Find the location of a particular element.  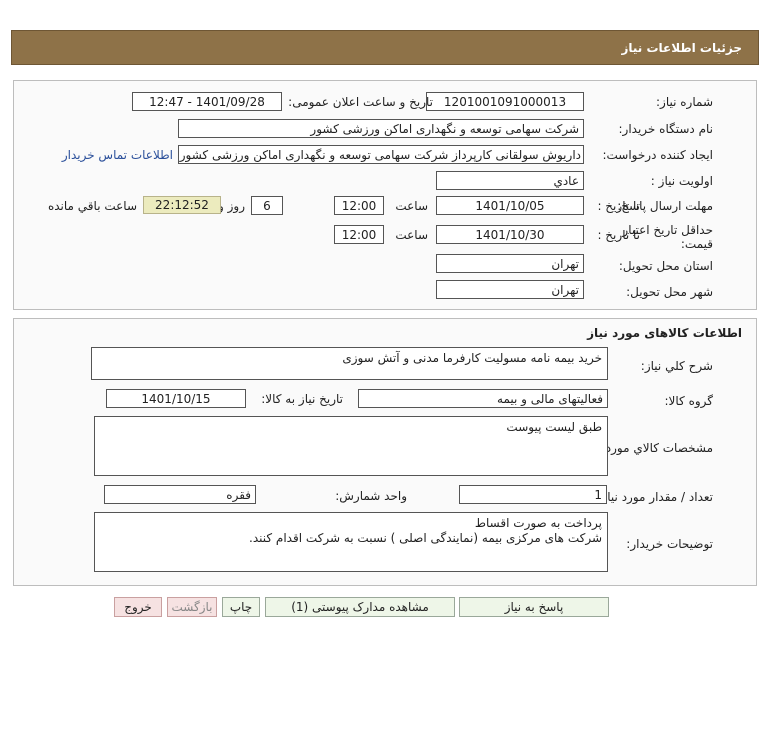

need-number-label: شماره نیاز: is located at coordinates (684, 102).